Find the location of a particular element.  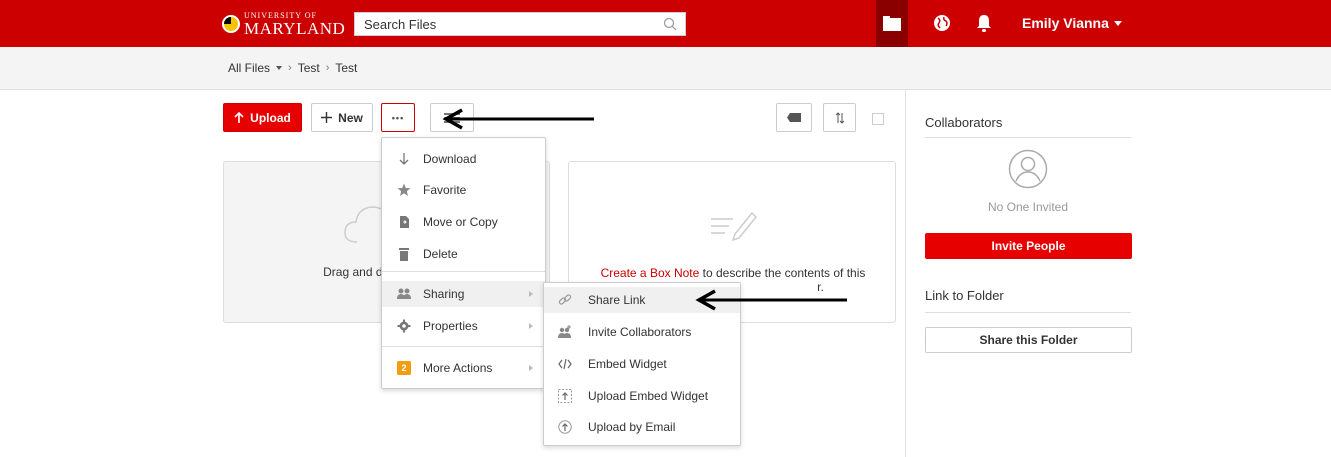

breadcrumb: All Files › Test › Test is located at coordinates (292, 68).